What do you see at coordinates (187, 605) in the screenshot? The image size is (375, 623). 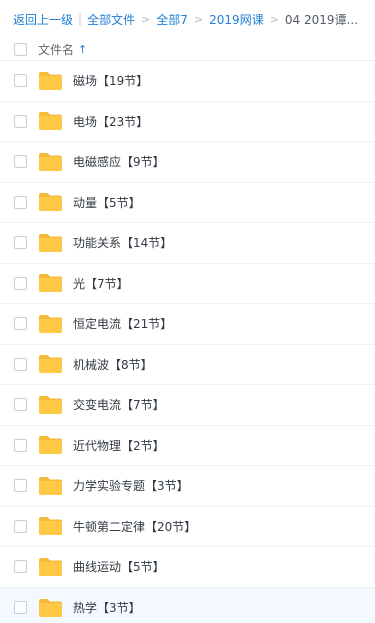 I see `list-item: 热学【3节】` at bounding box center [187, 605].